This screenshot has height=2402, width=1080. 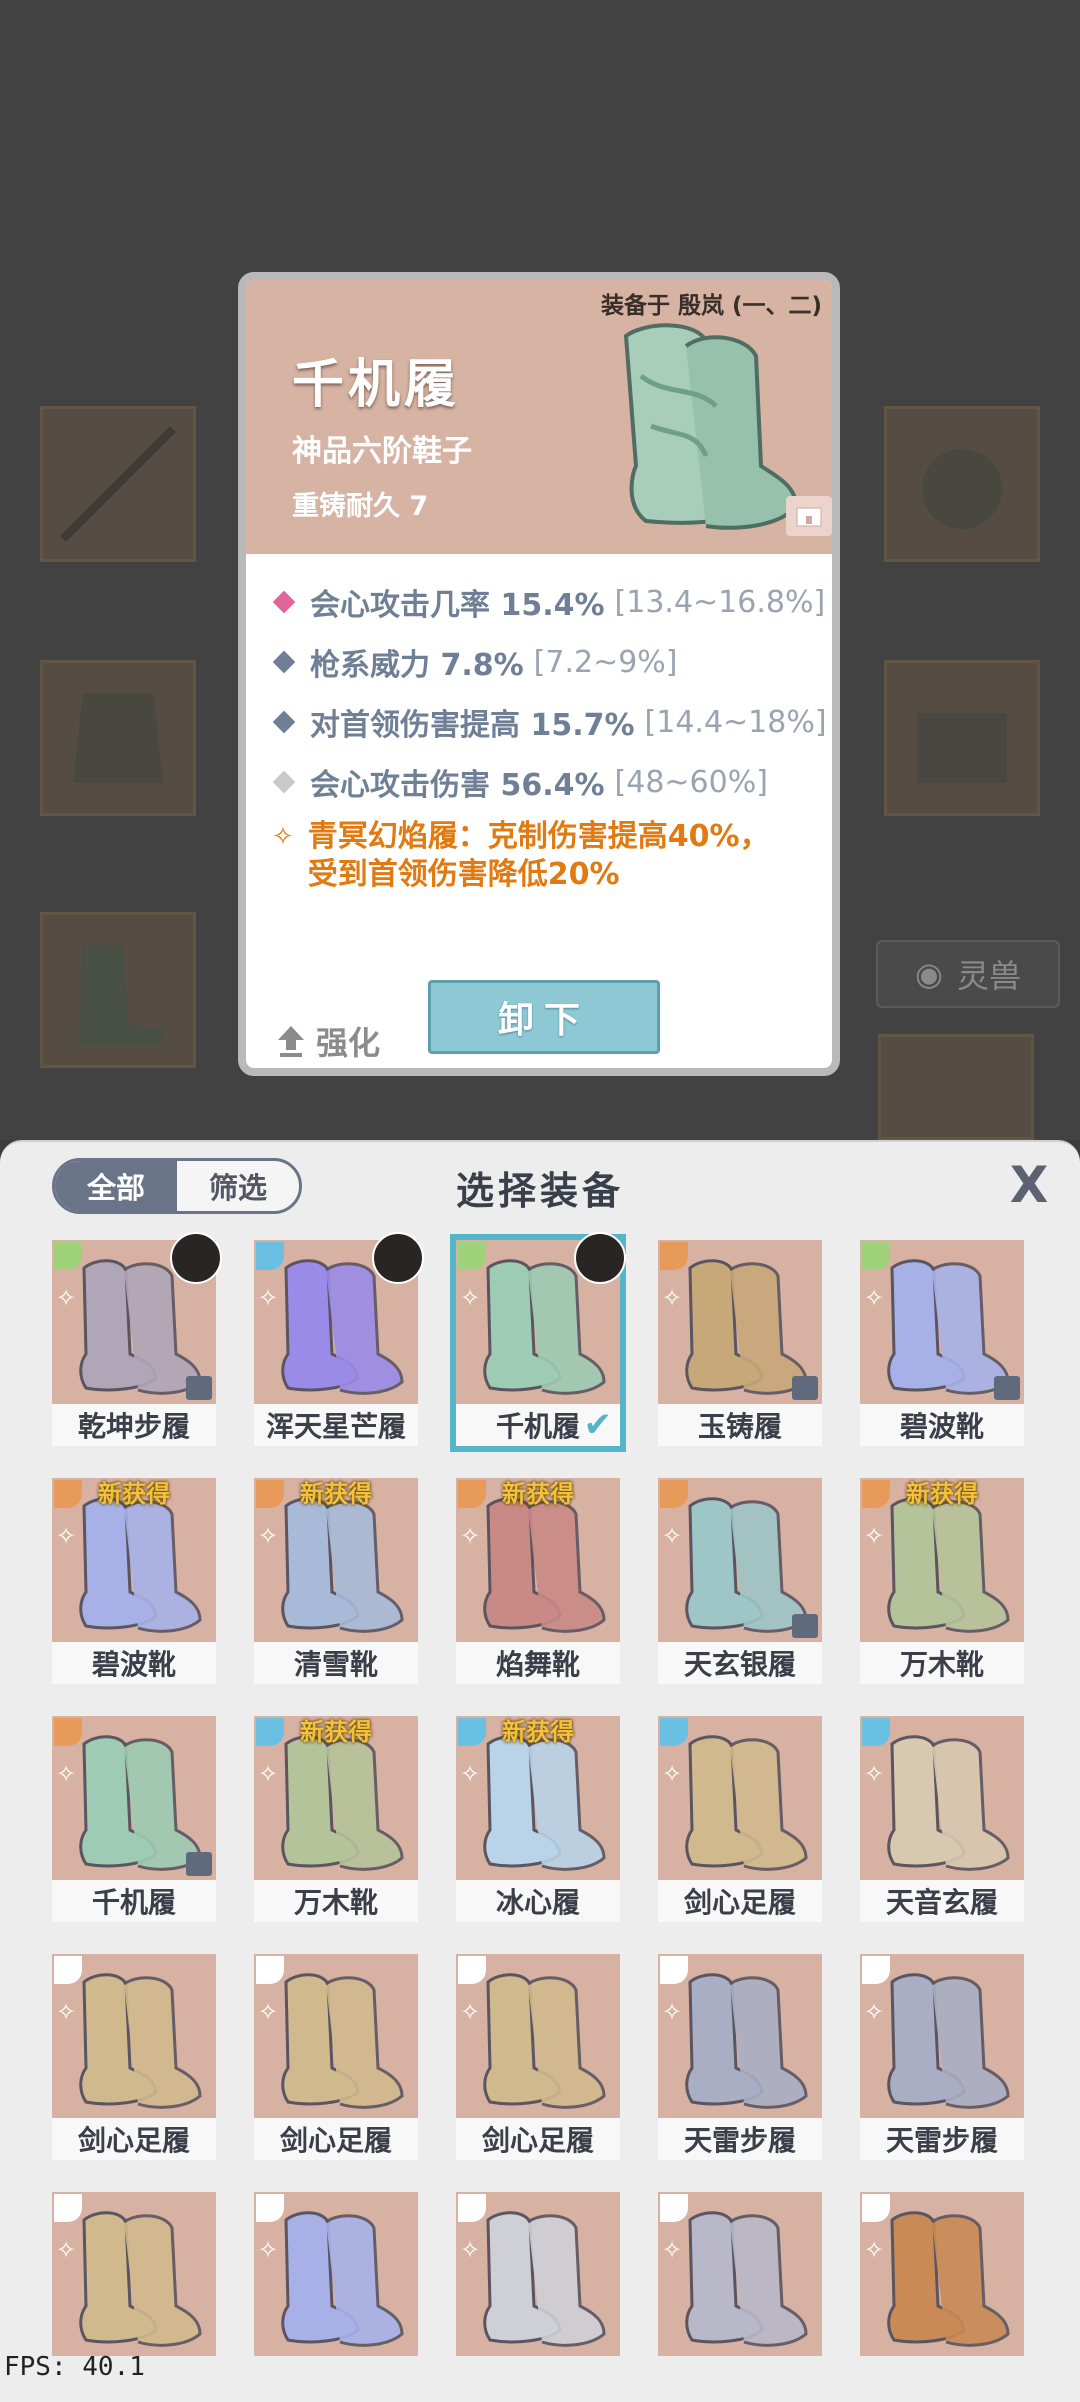 What do you see at coordinates (929, 974) in the screenshot?
I see `paw-icon: ◉` at bounding box center [929, 974].